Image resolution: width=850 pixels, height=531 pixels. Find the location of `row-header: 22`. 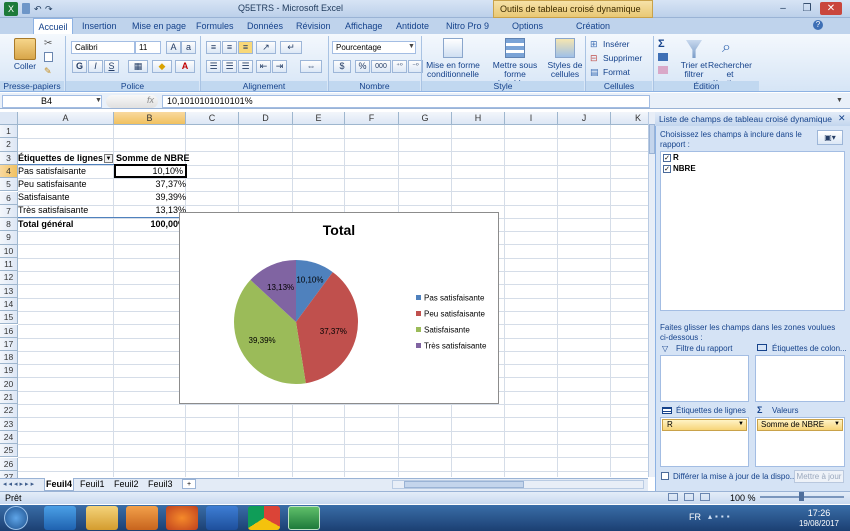

row-header: 22 is located at coordinates (9, 411).